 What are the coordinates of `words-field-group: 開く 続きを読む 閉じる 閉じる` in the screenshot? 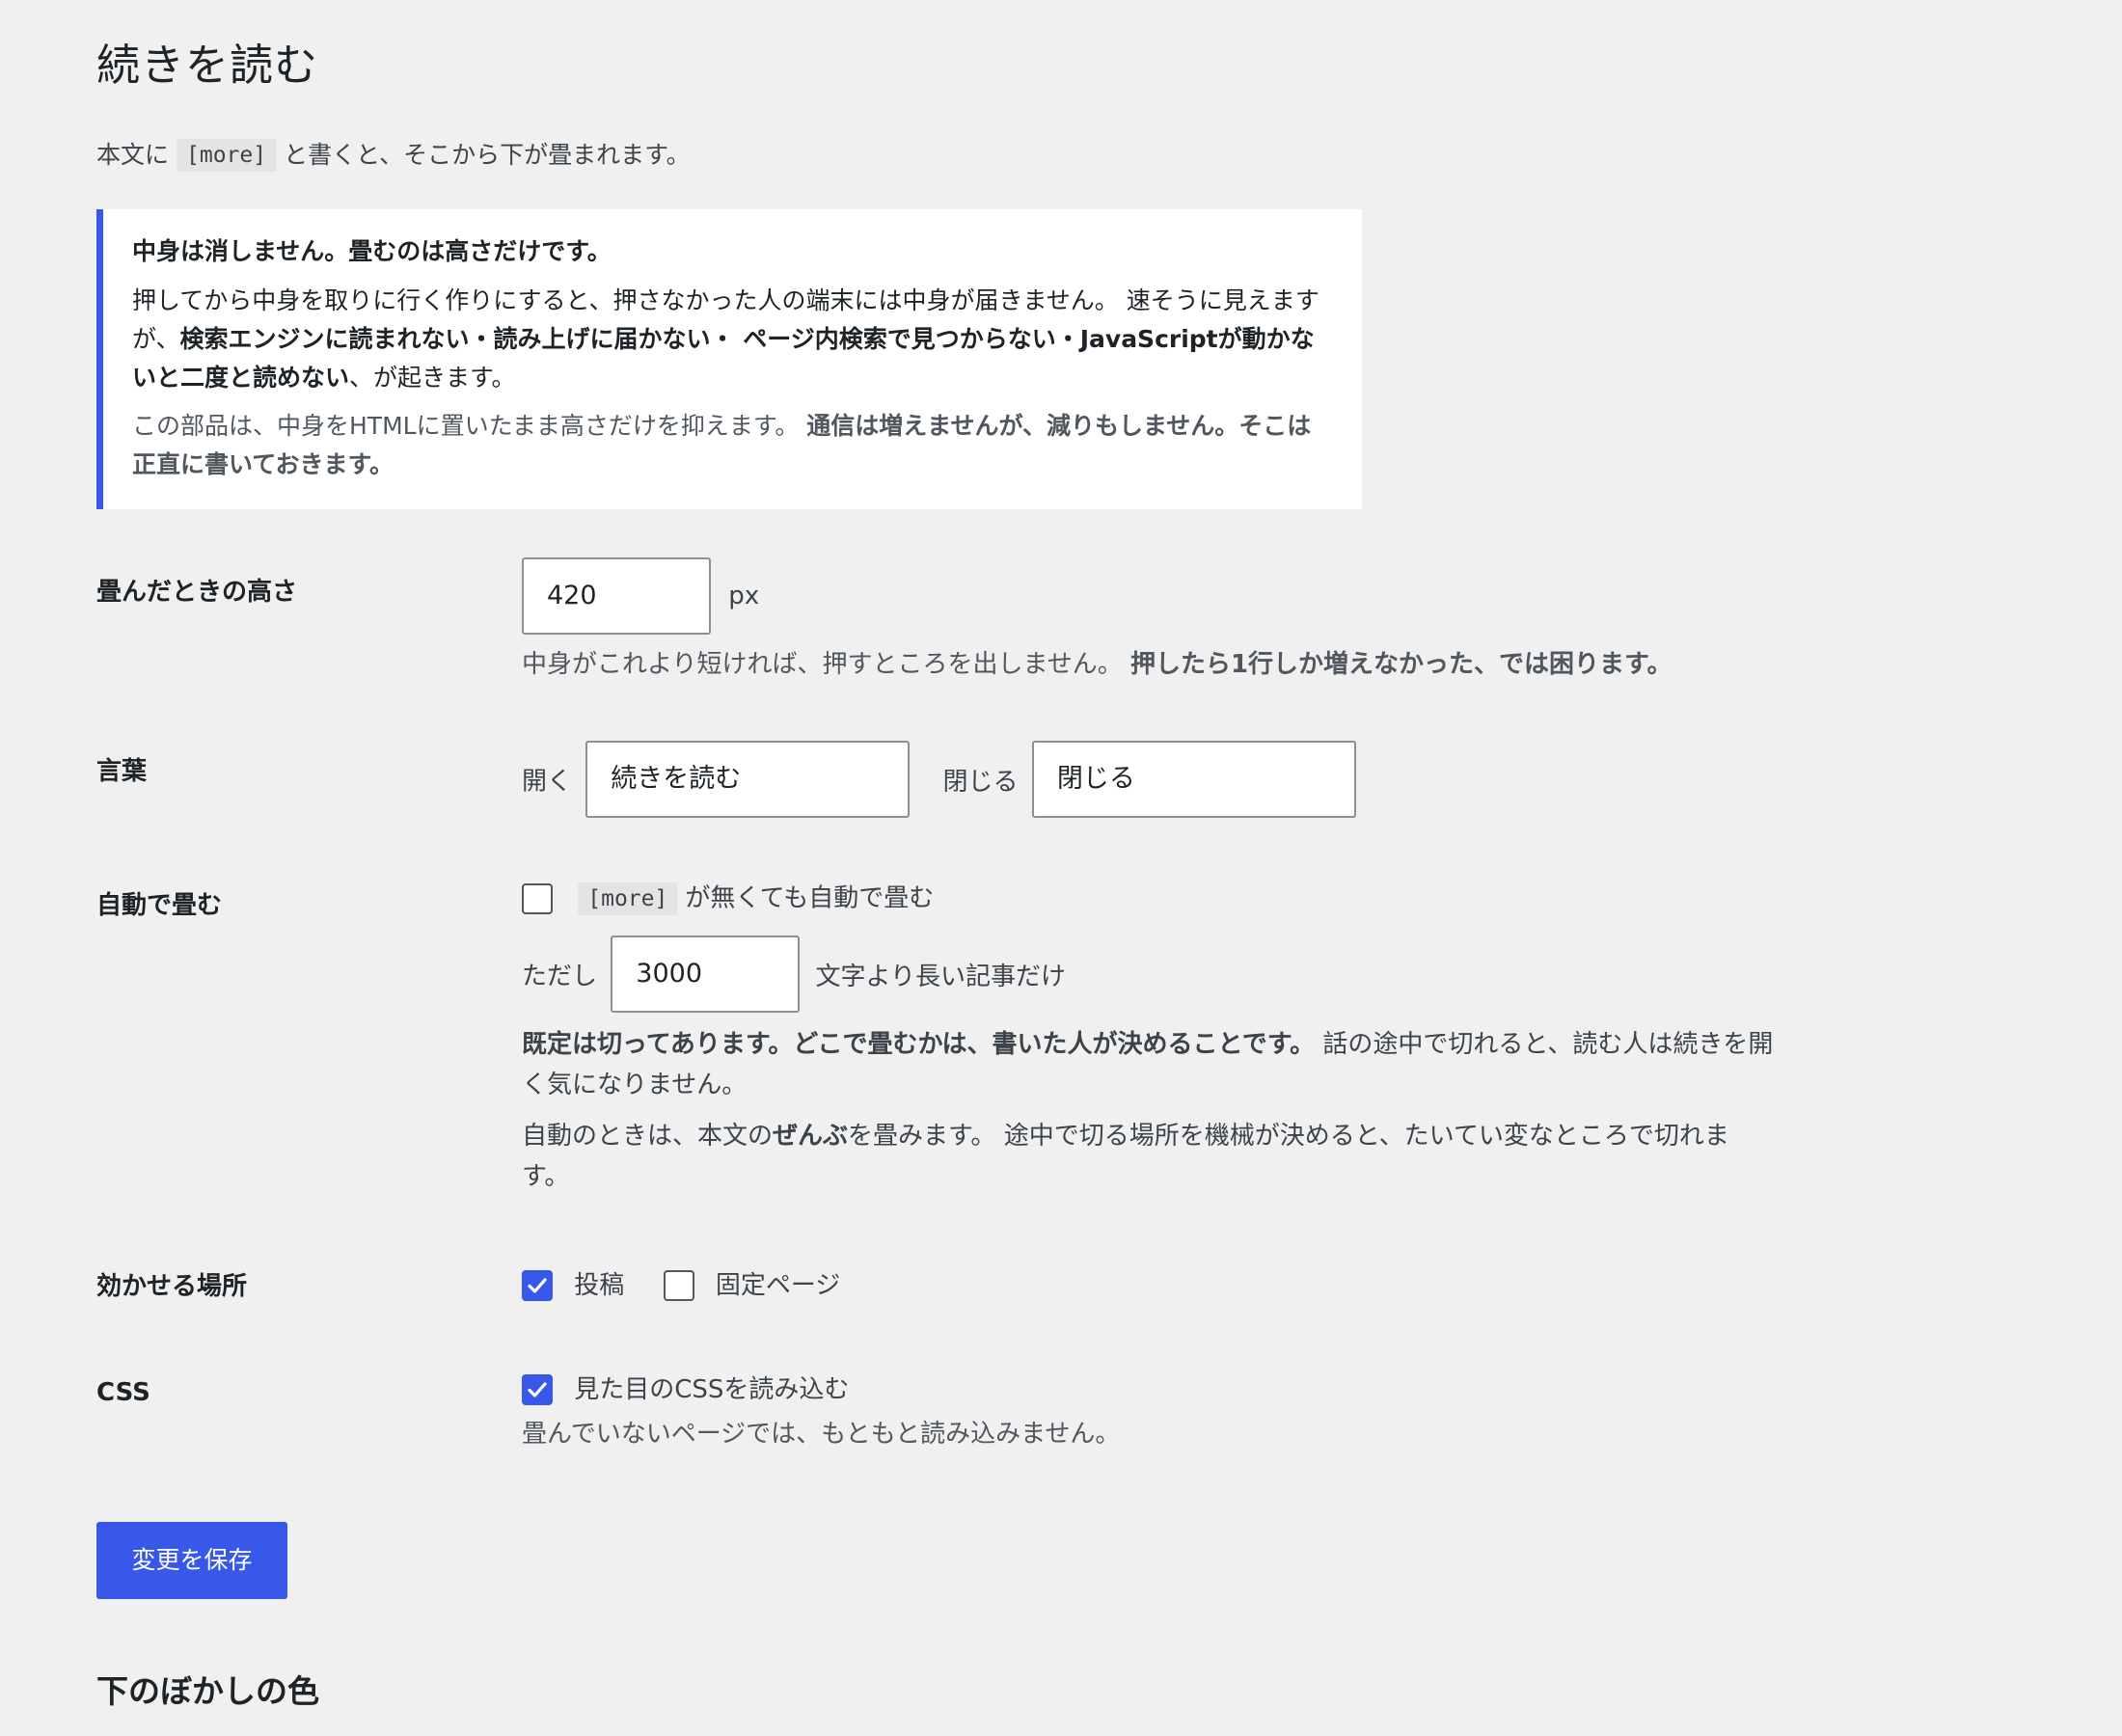 It's located at (939, 780).